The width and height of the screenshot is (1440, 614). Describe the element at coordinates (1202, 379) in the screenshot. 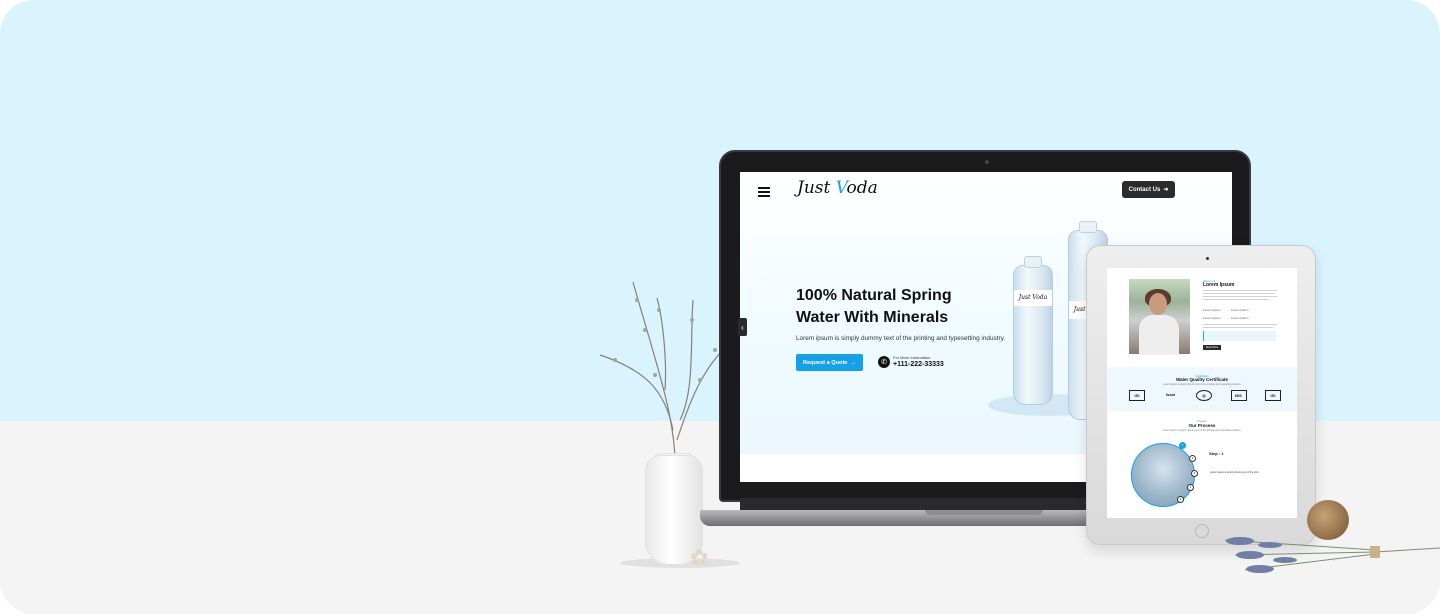

I see `certificate-title: Water Quality Certificate` at that location.